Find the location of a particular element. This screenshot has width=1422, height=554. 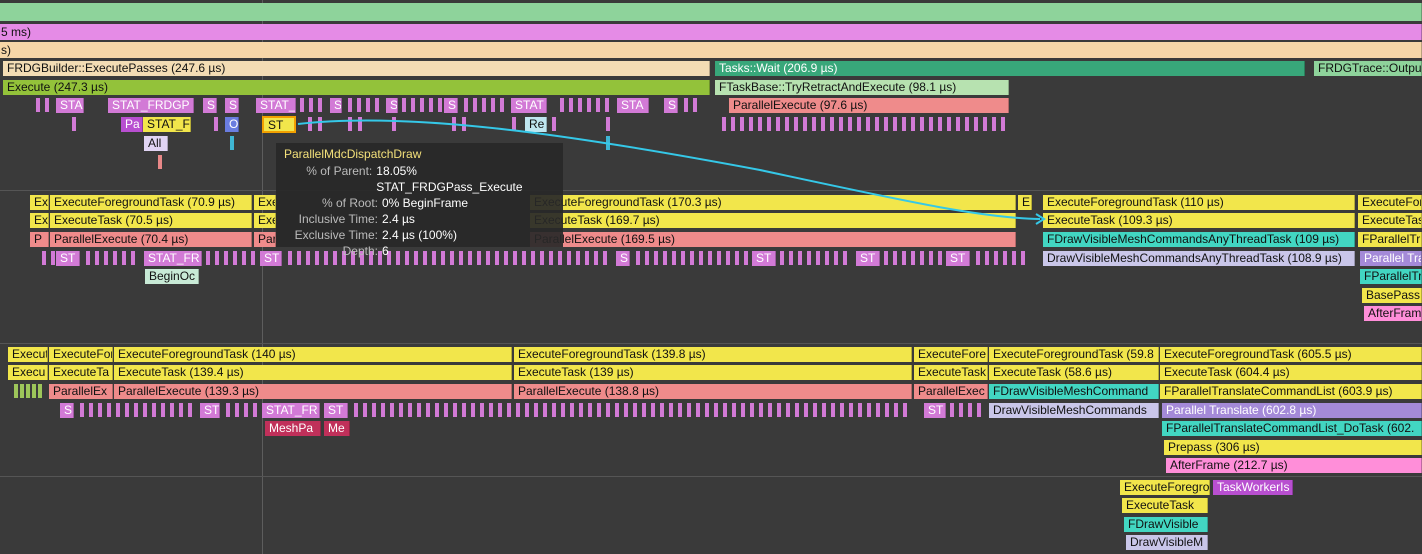

timing-event: MeshPa is located at coordinates (293, 428).